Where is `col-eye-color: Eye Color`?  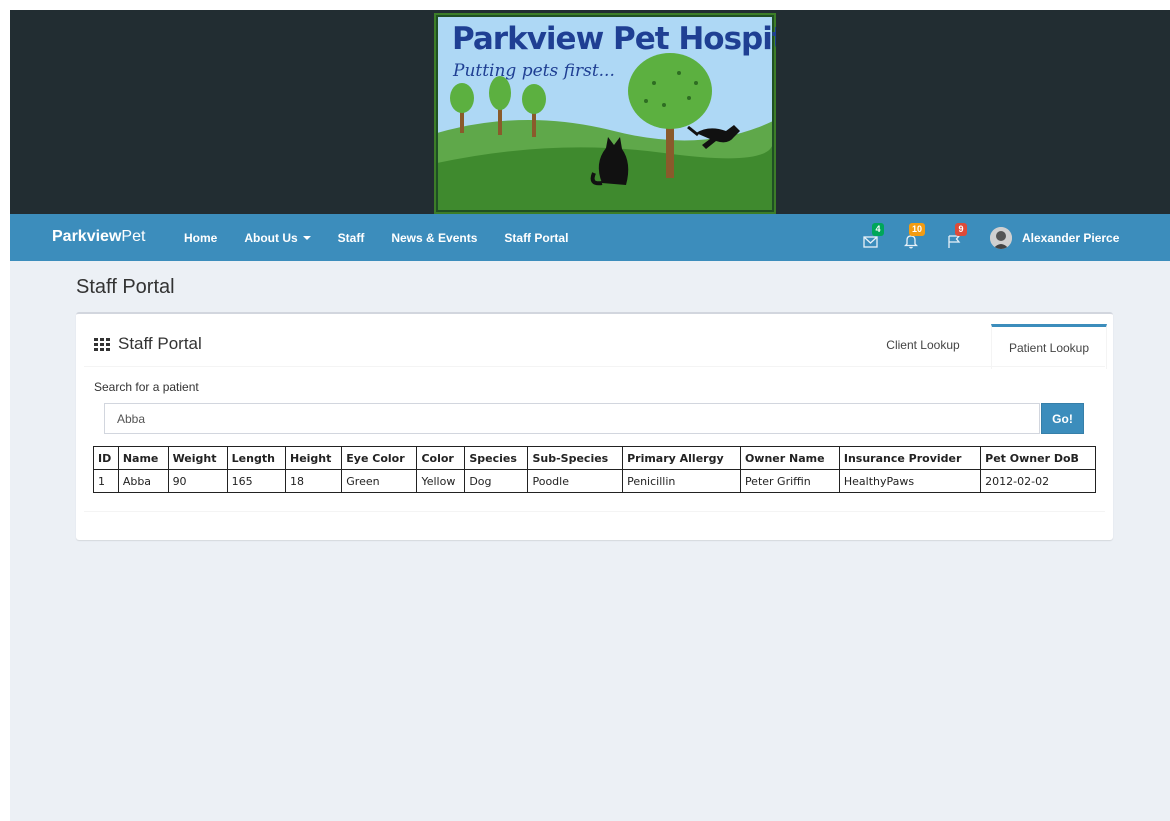
col-eye-color: Eye Color is located at coordinates (379, 458).